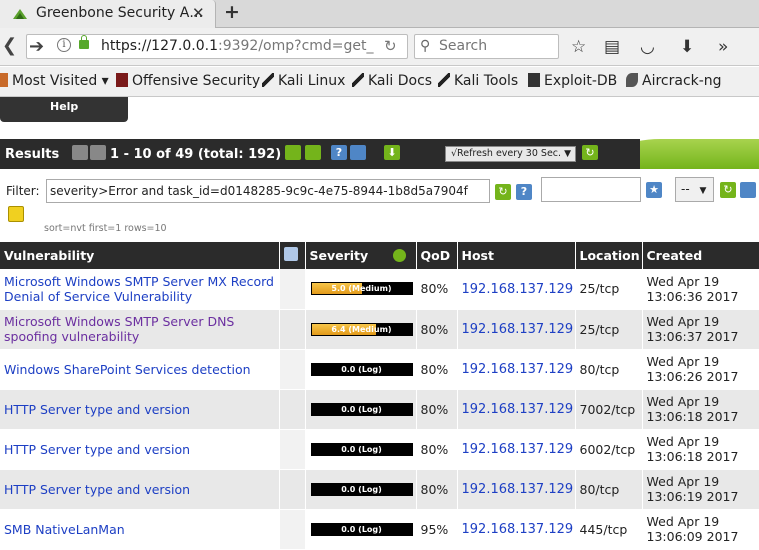 This screenshot has width=759, height=550. What do you see at coordinates (313, 152) in the screenshot?
I see `last-page-icon` at bounding box center [313, 152].